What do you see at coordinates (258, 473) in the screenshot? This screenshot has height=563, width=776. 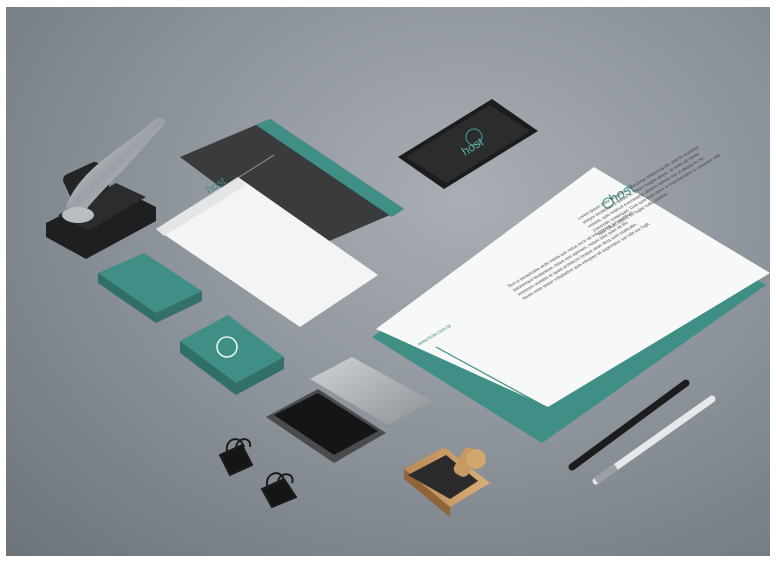 I see `binder-clips` at bounding box center [258, 473].